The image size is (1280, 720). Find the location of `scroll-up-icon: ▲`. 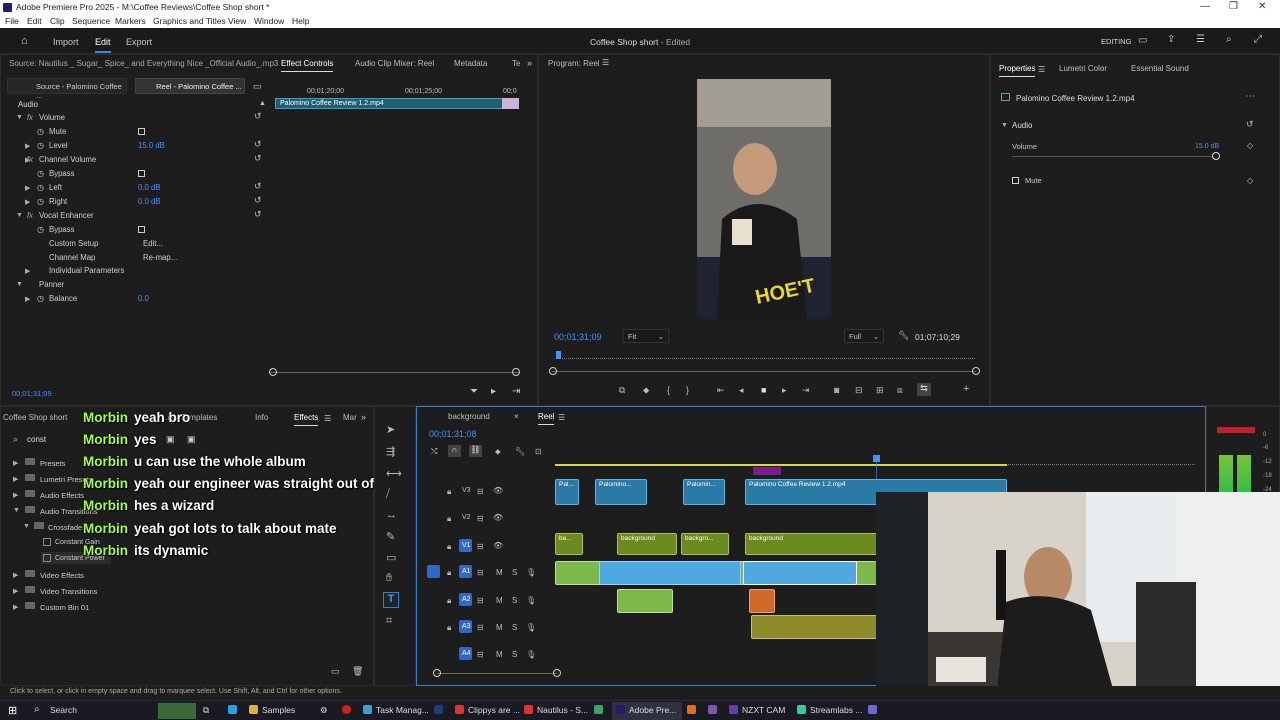

scroll-up-icon: ▲ is located at coordinates (262, 103).